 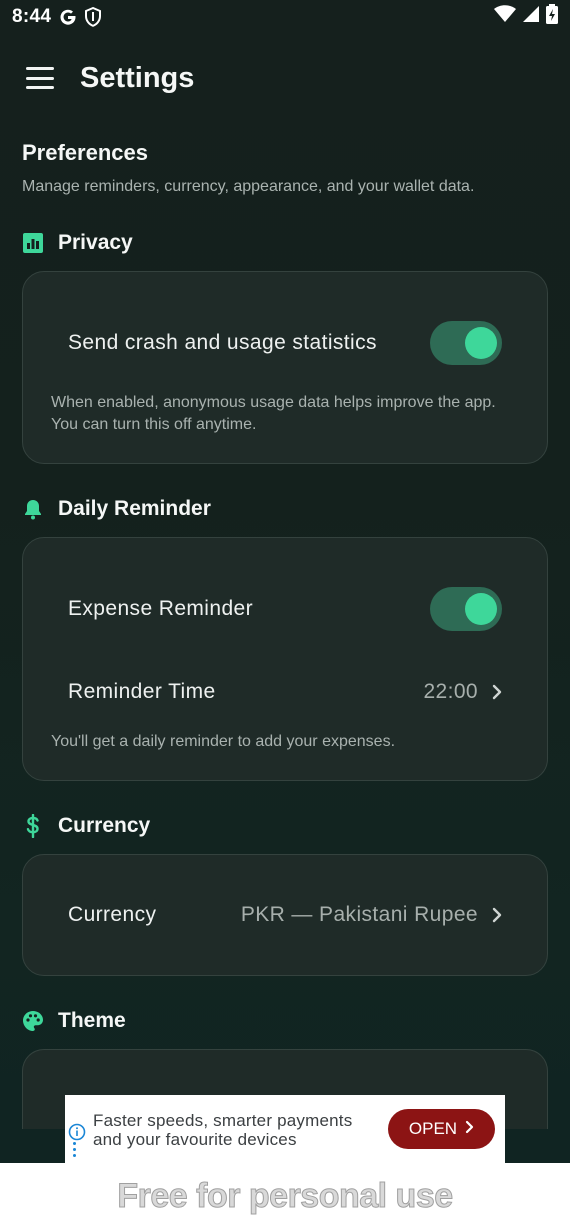 I want to click on status-bar: 8:44, so click(x=285, y=17).